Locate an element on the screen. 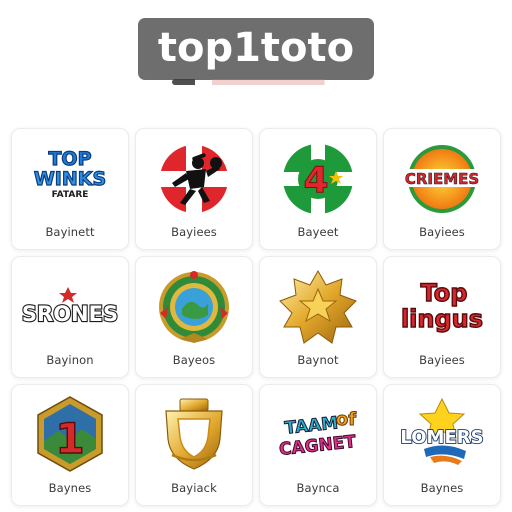 This screenshot has height=512, width=512. ornate-globe-emblem-icon is located at coordinates (194, 306).